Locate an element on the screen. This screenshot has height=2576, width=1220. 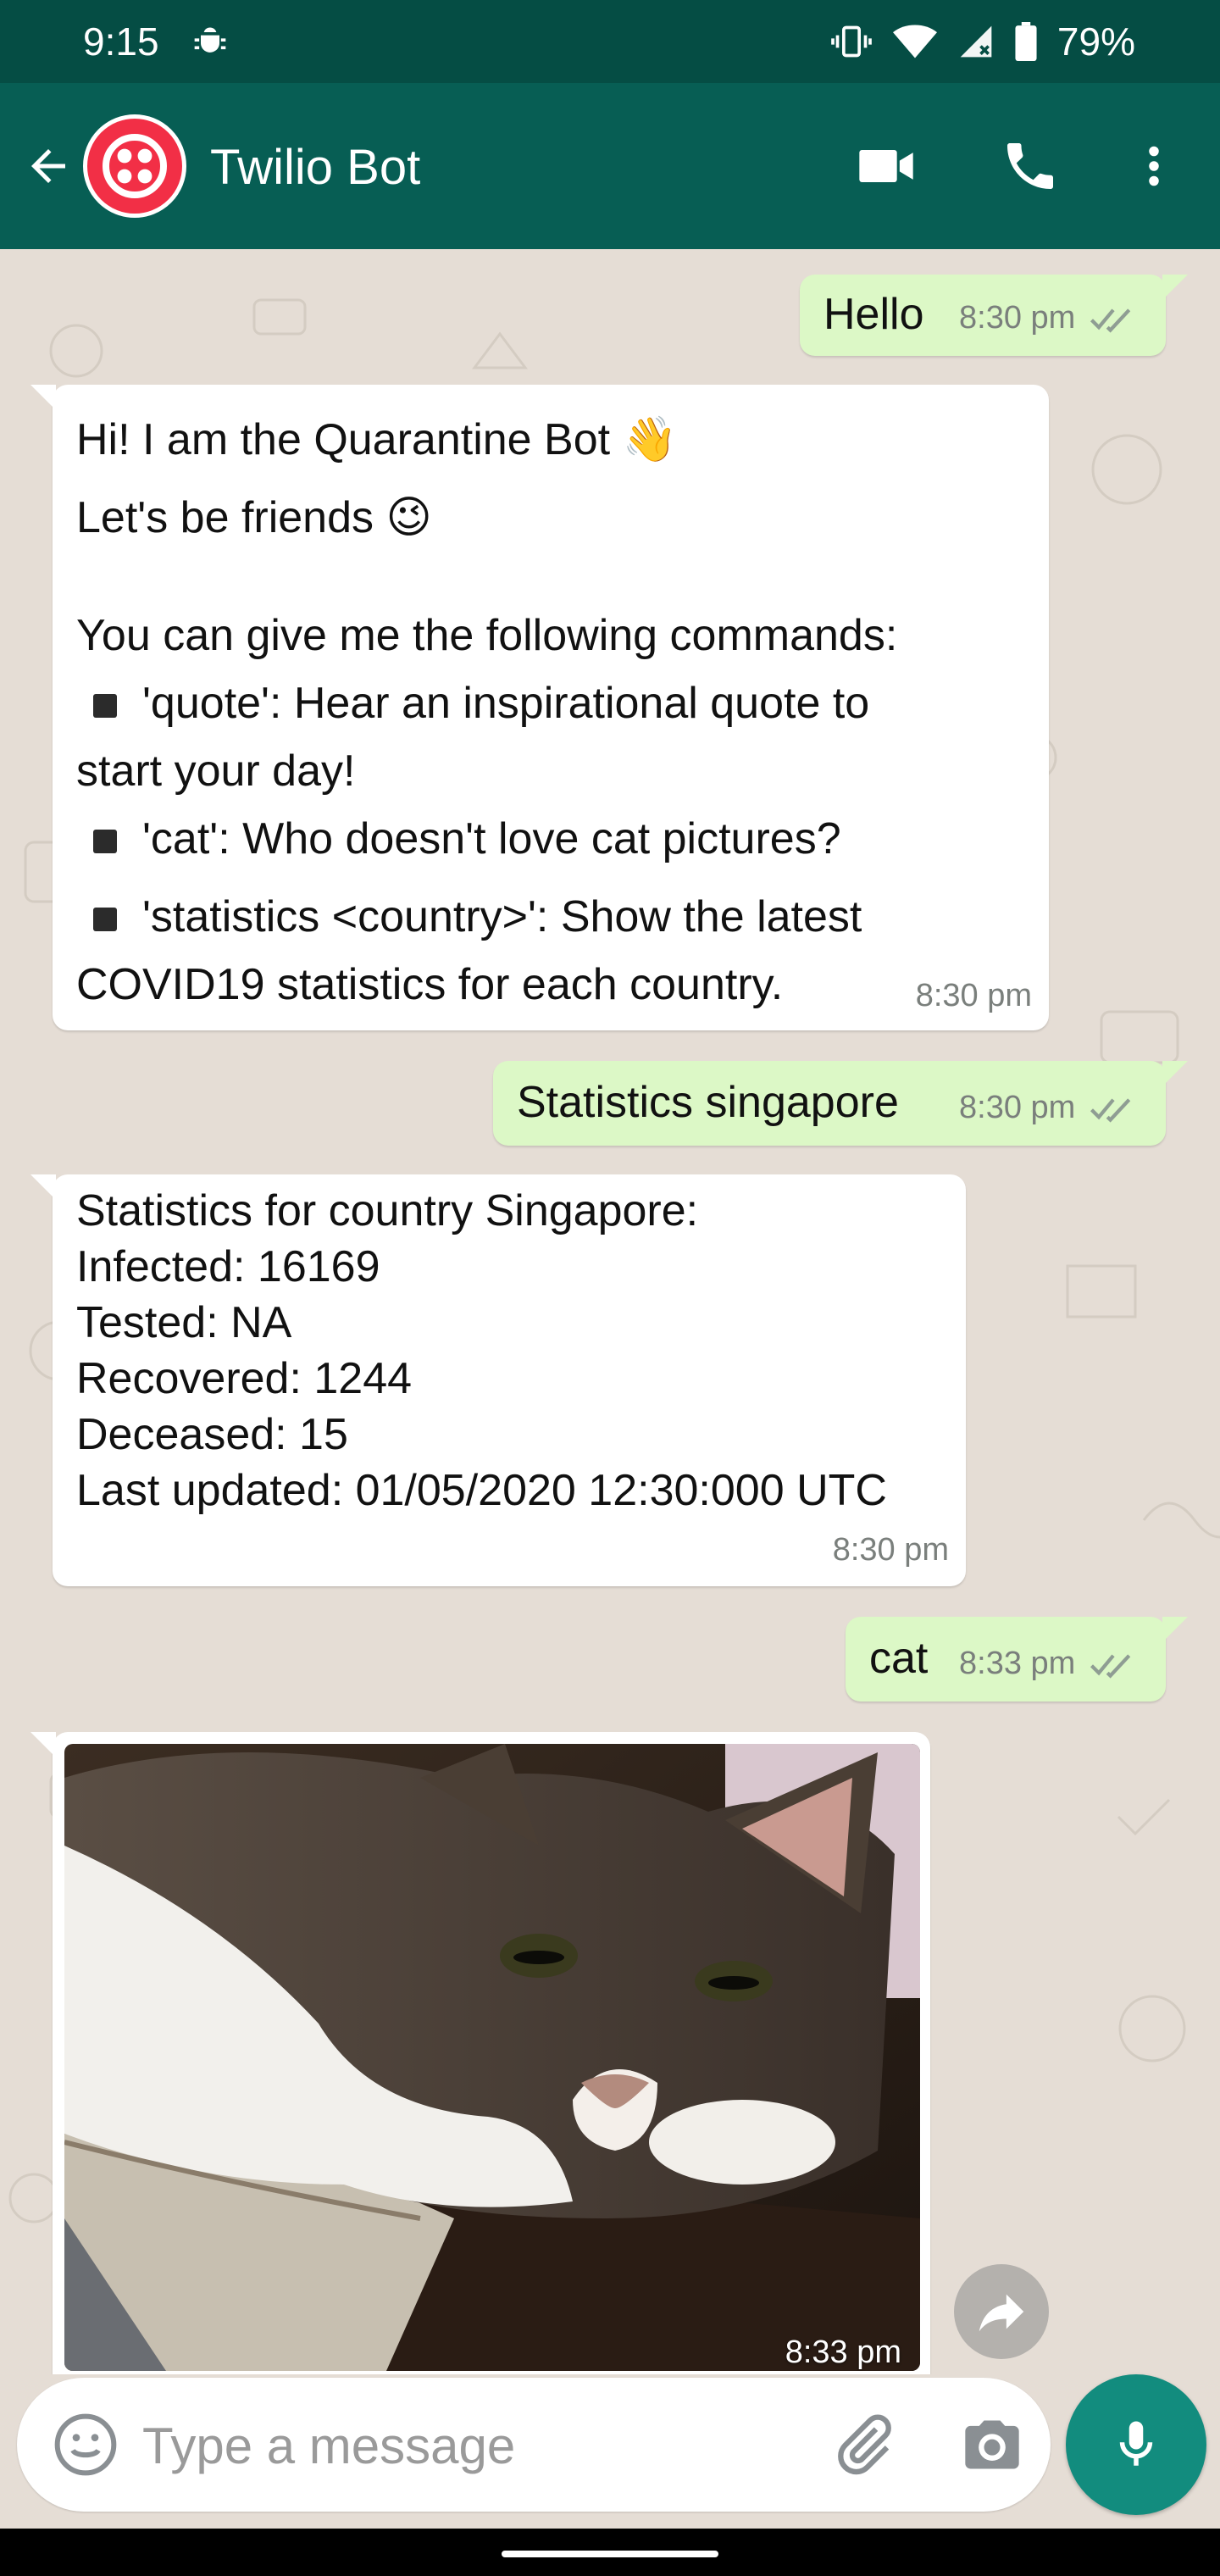
system-nav-bar is located at coordinates (610, 2552).